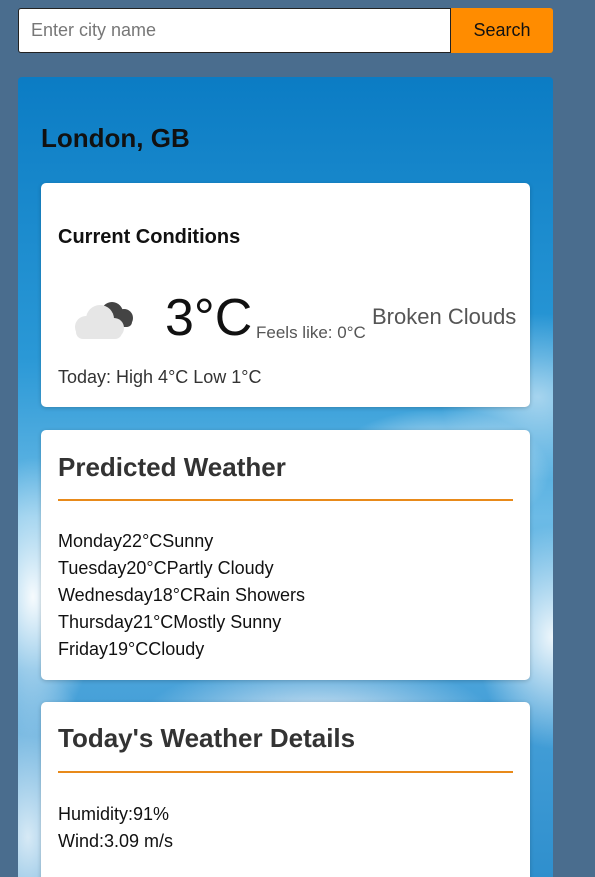 The height and width of the screenshot is (877, 595). Describe the element at coordinates (207, 738) in the screenshot. I see `weather-details-title: Today's Weather Details` at that location.